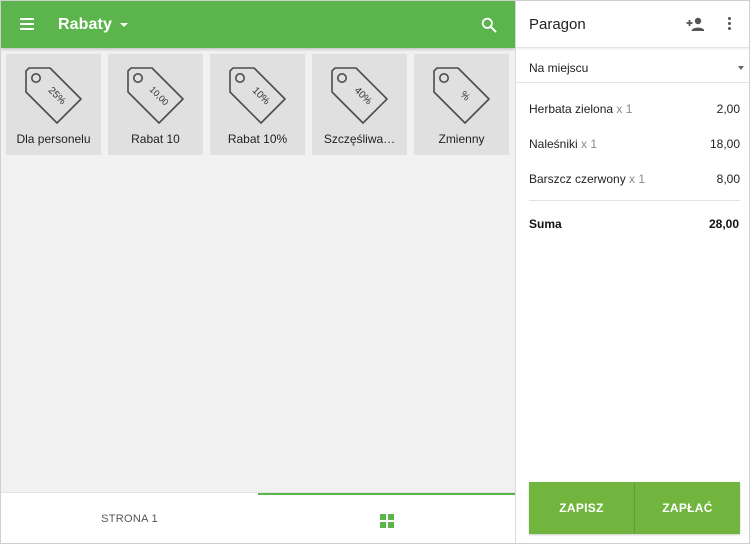  I want to click on discount-tile: % Zmienny, so click(461, 104).